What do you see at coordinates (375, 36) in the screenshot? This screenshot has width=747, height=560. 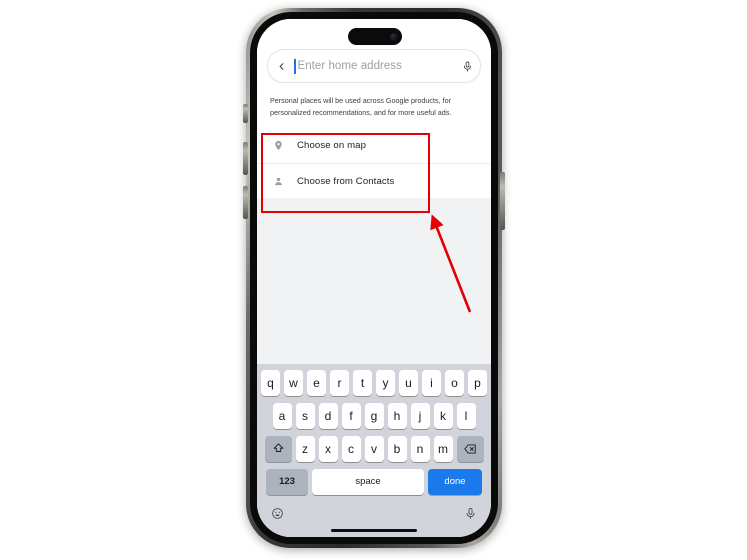 I see `dynamic-island` at bounding box center [375, 36].